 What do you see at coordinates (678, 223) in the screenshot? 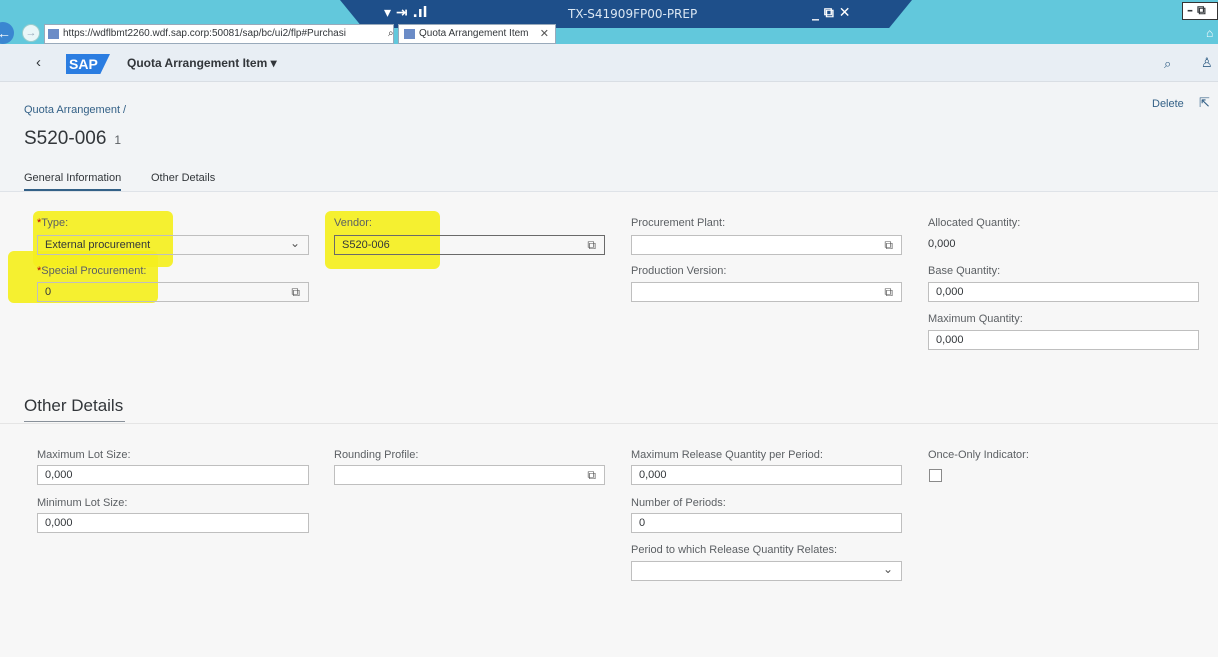
I see `procurement-plant-label: Procurement Plant:` at bounding box center [678, 223].